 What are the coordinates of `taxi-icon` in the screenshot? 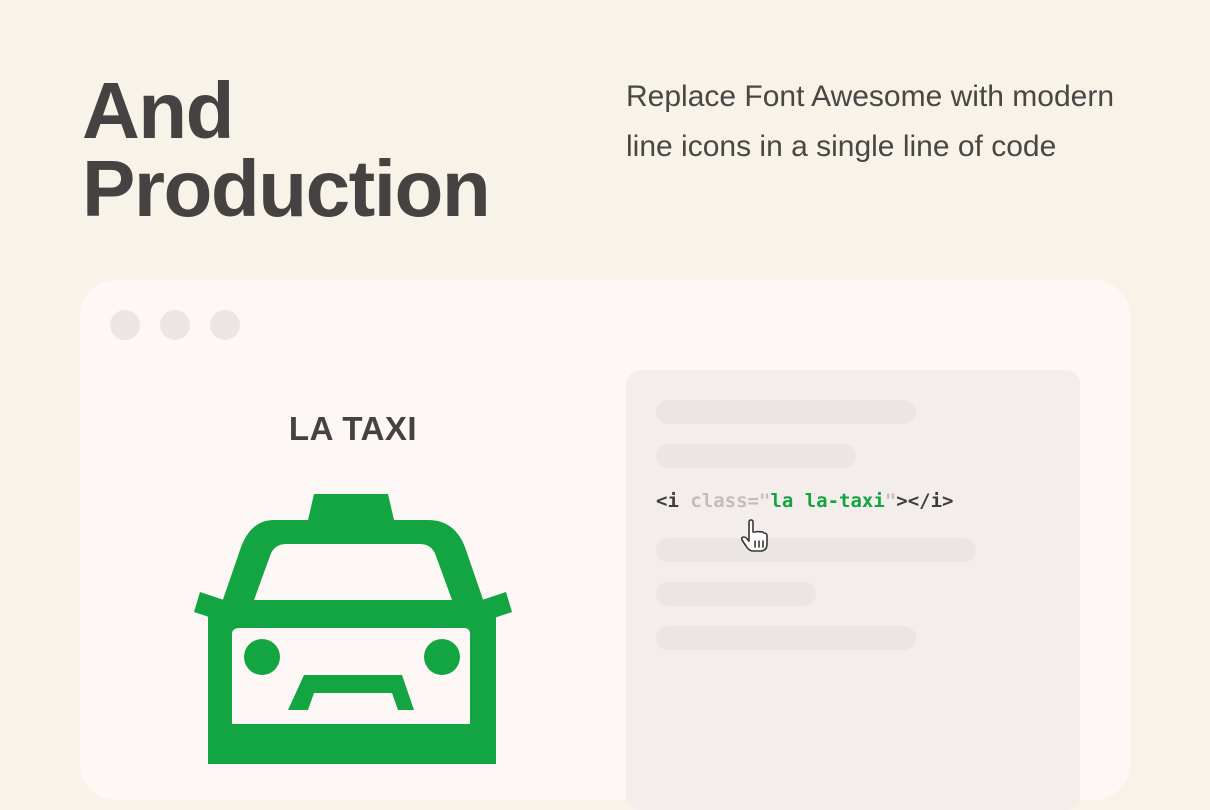 It's located at (353, 629).